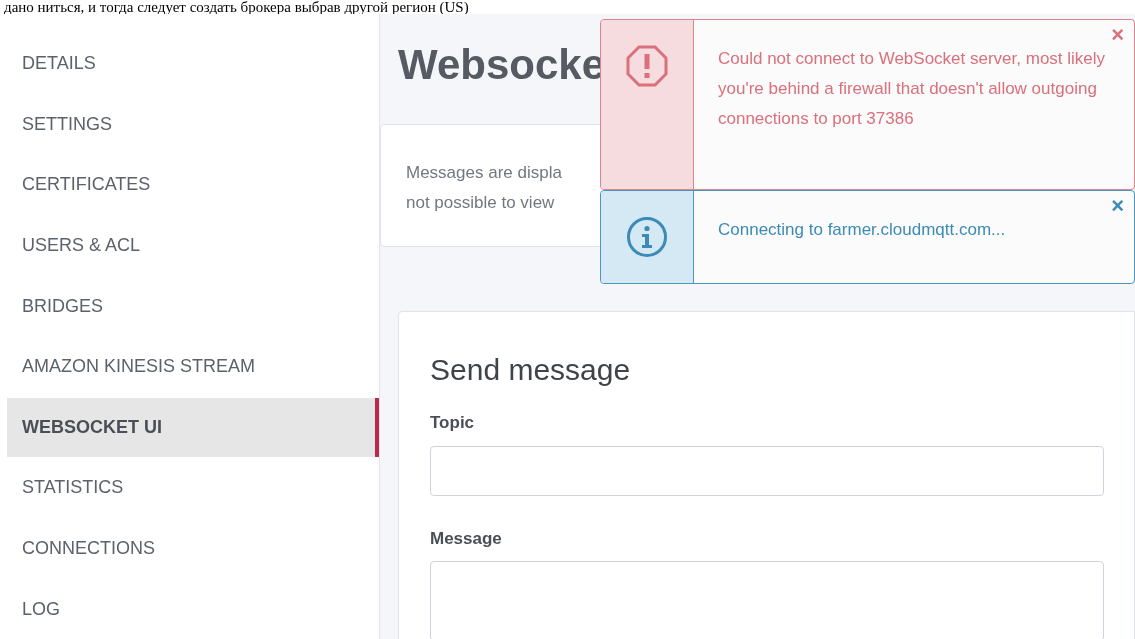  What do you see at coordinates (193, 306) in the screenshot?
I see `sidebar-item: BRIDGES` at bounding box center [193, 306].